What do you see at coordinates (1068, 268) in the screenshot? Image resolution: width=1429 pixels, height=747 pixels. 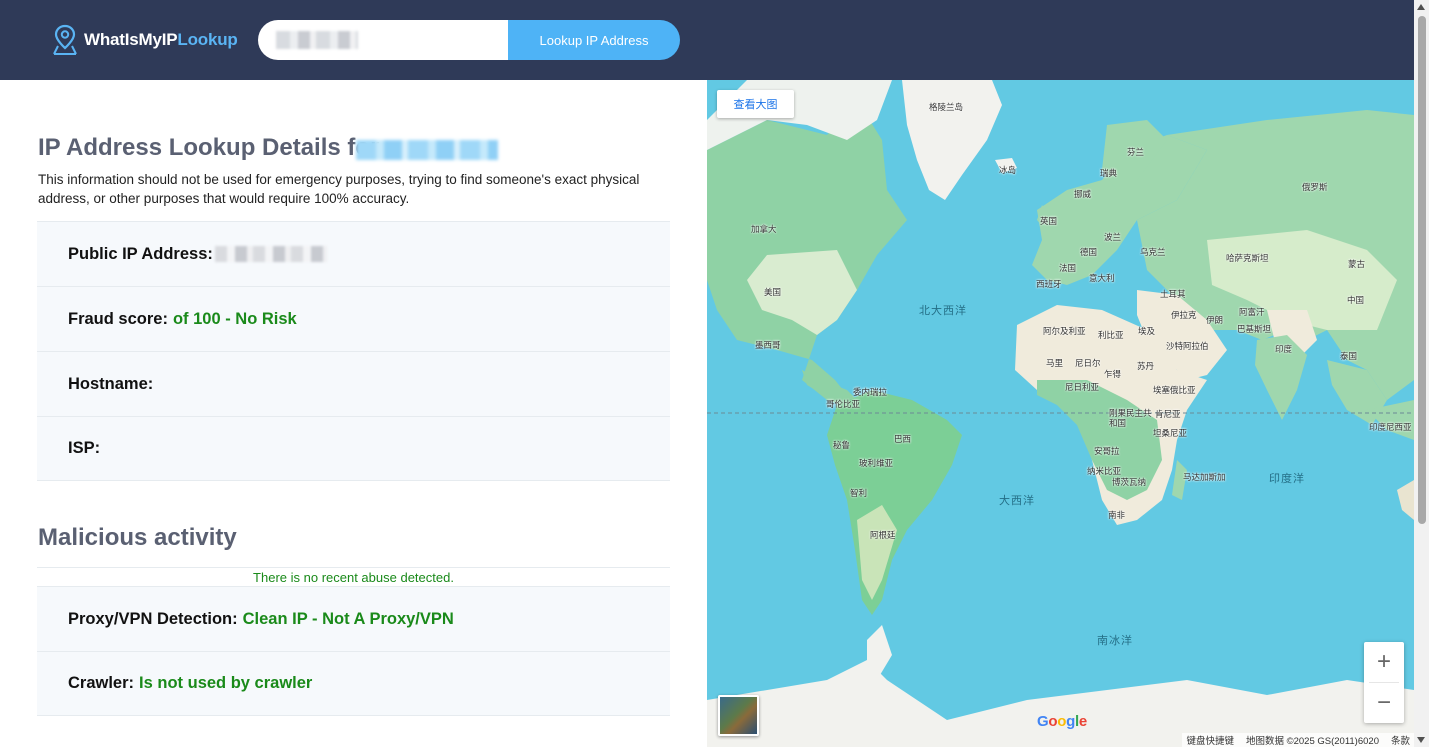 I see `place-label: 法国` at bounding box center [1068, 268].